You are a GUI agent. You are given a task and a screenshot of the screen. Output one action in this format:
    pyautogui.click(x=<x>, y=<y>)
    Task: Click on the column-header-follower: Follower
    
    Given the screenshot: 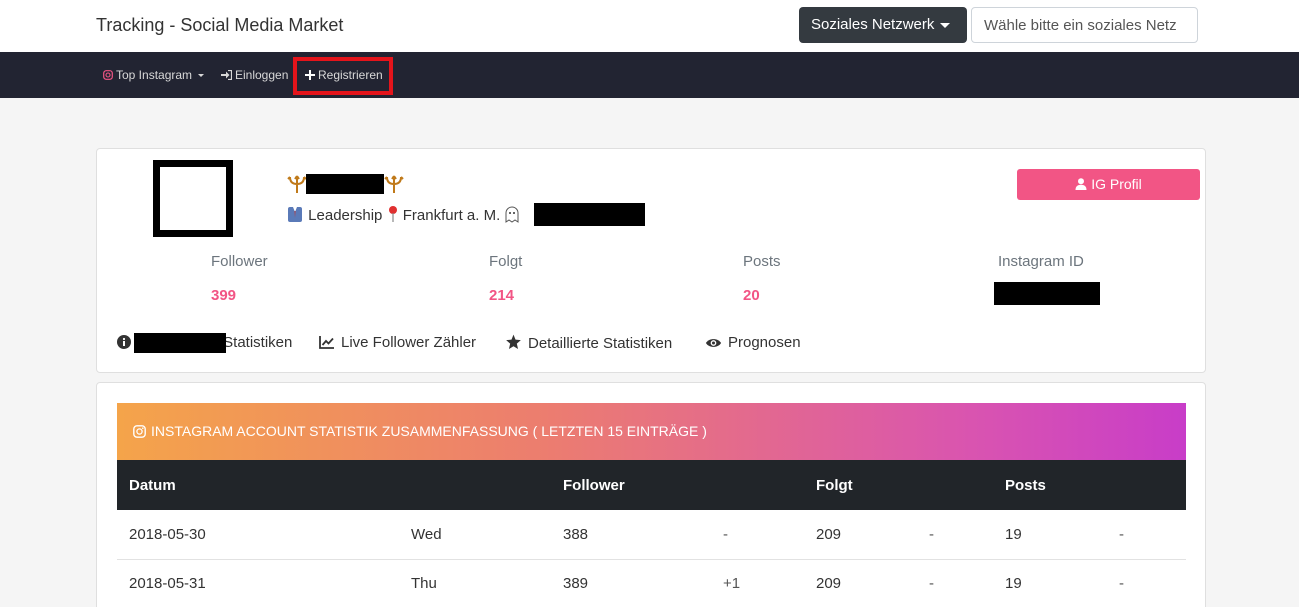 What is the action you would take?
    pyautogui.click(x=594, y=485)
    